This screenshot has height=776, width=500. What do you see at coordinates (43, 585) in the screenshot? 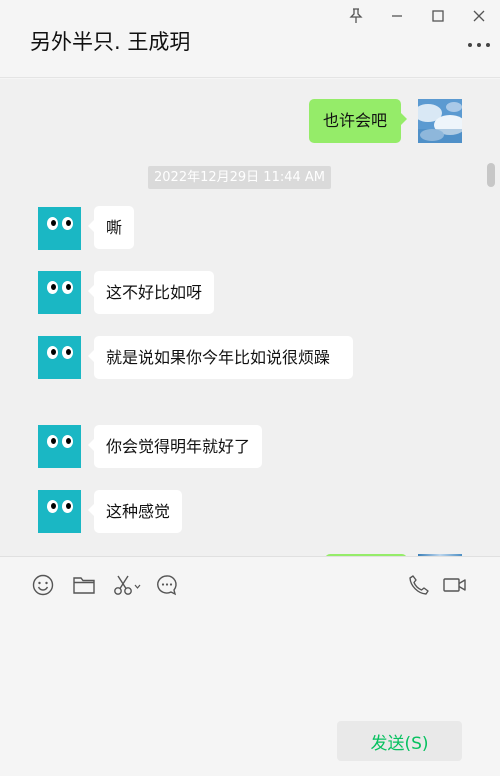
I see `emoji-icon` at bounding box center [43, 585].